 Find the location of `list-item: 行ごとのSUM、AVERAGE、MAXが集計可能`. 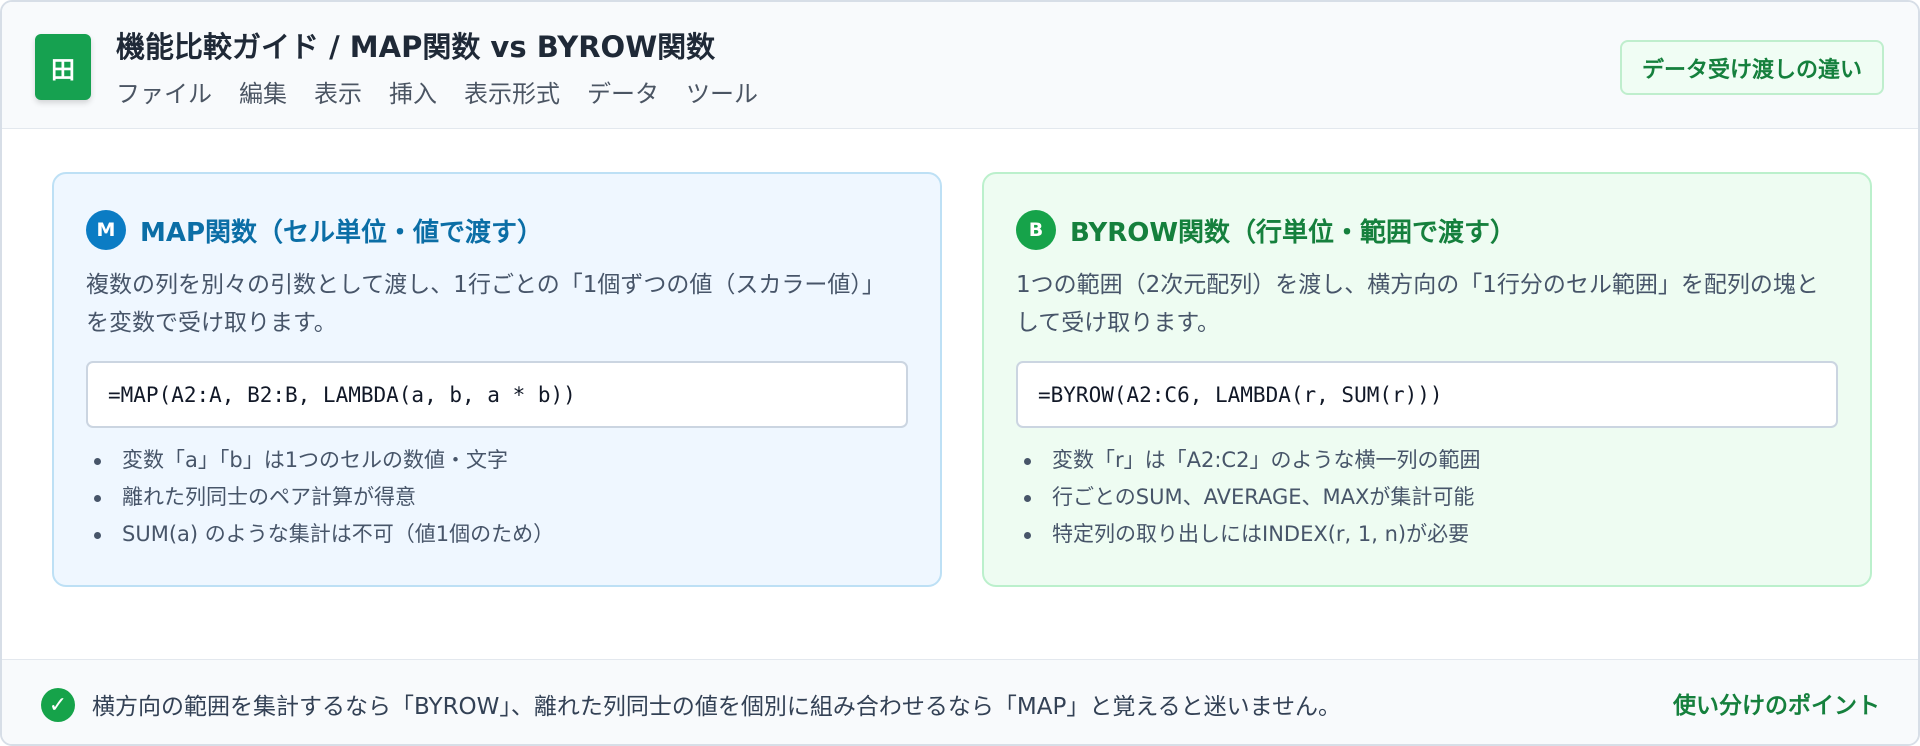

list-item: 行ごとのSUM、AVERAGE、MAXが集計可能 is located at coordinates (1248, 497).